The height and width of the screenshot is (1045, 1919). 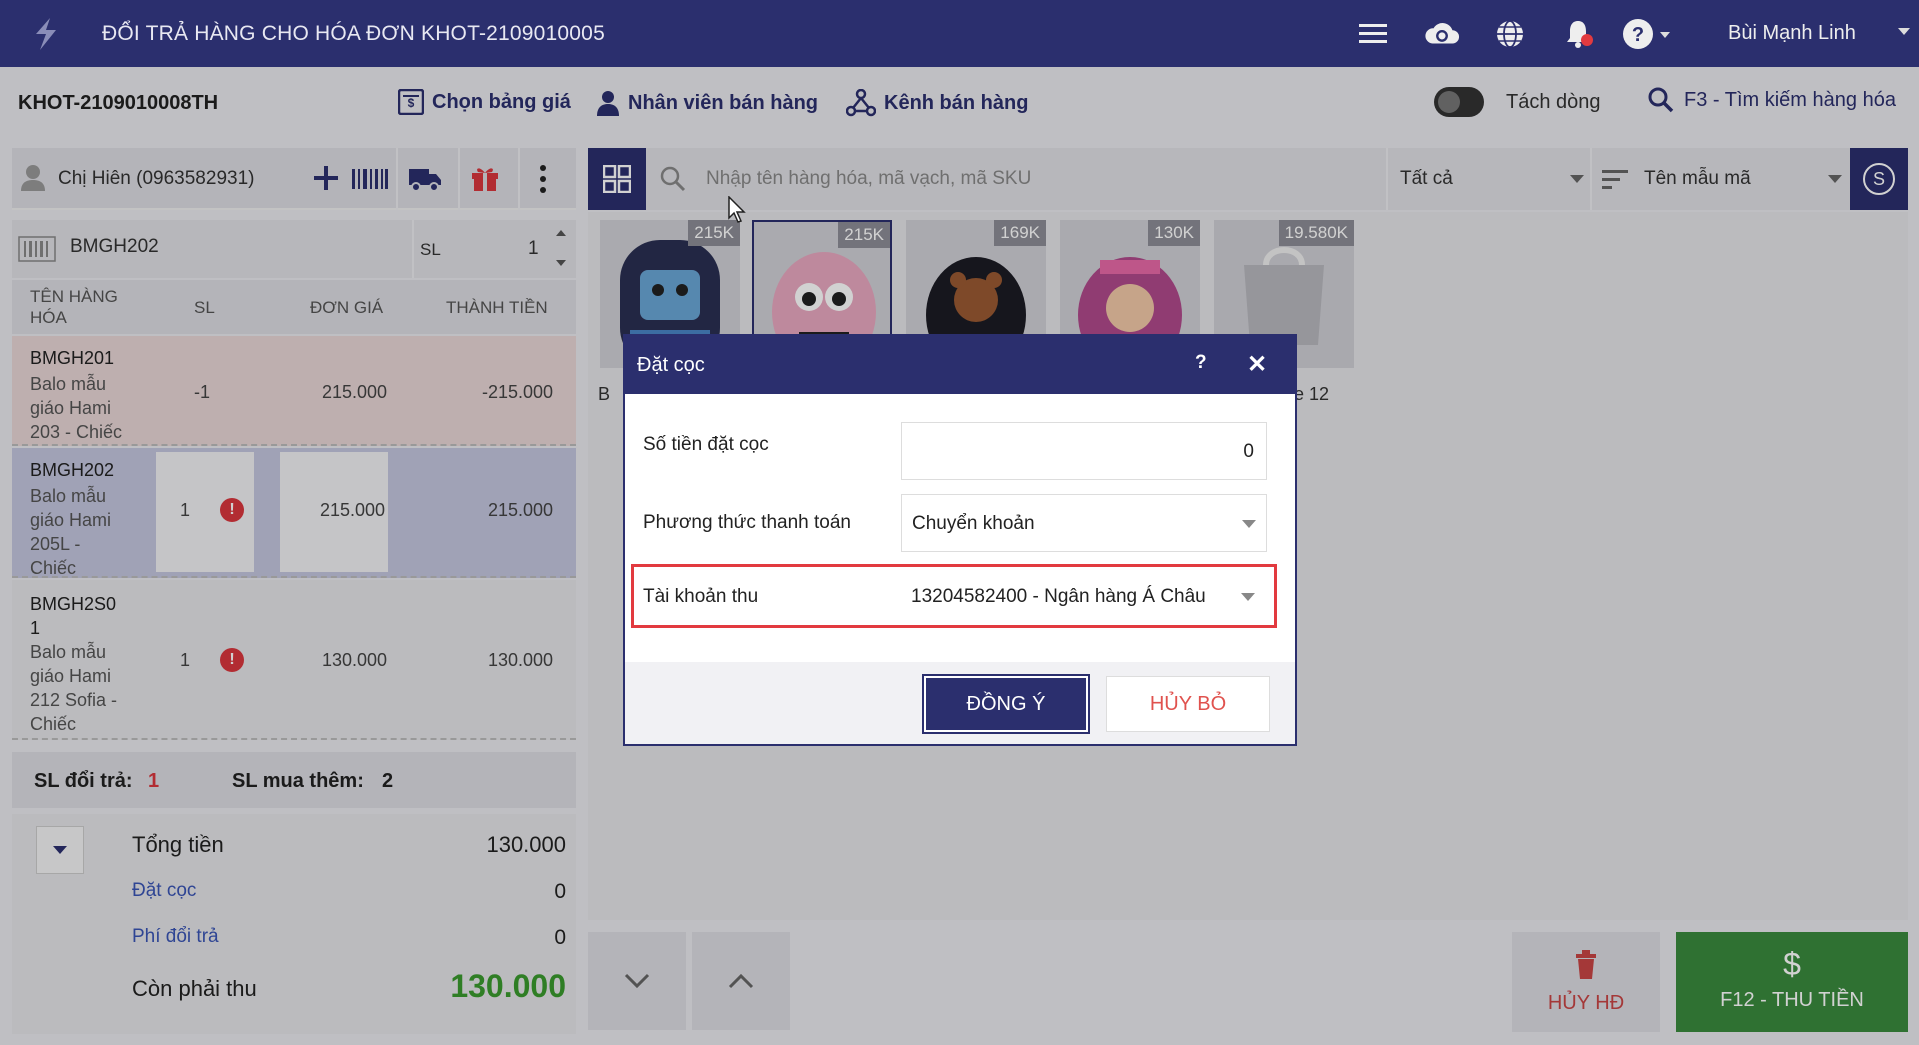 What do you see at coordinates (1084, 523) in the screenshot?
I see `payment-method-select: Chuyển khoản` at bounding box center [1084, 523].